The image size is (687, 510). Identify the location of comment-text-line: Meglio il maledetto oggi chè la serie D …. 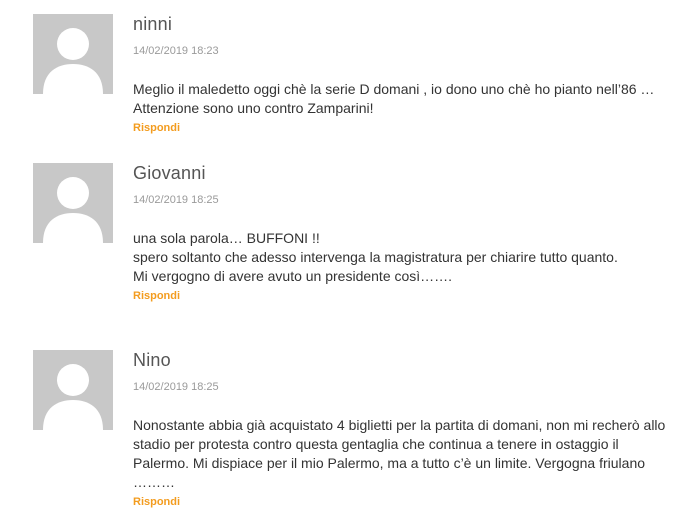
(394, 98).